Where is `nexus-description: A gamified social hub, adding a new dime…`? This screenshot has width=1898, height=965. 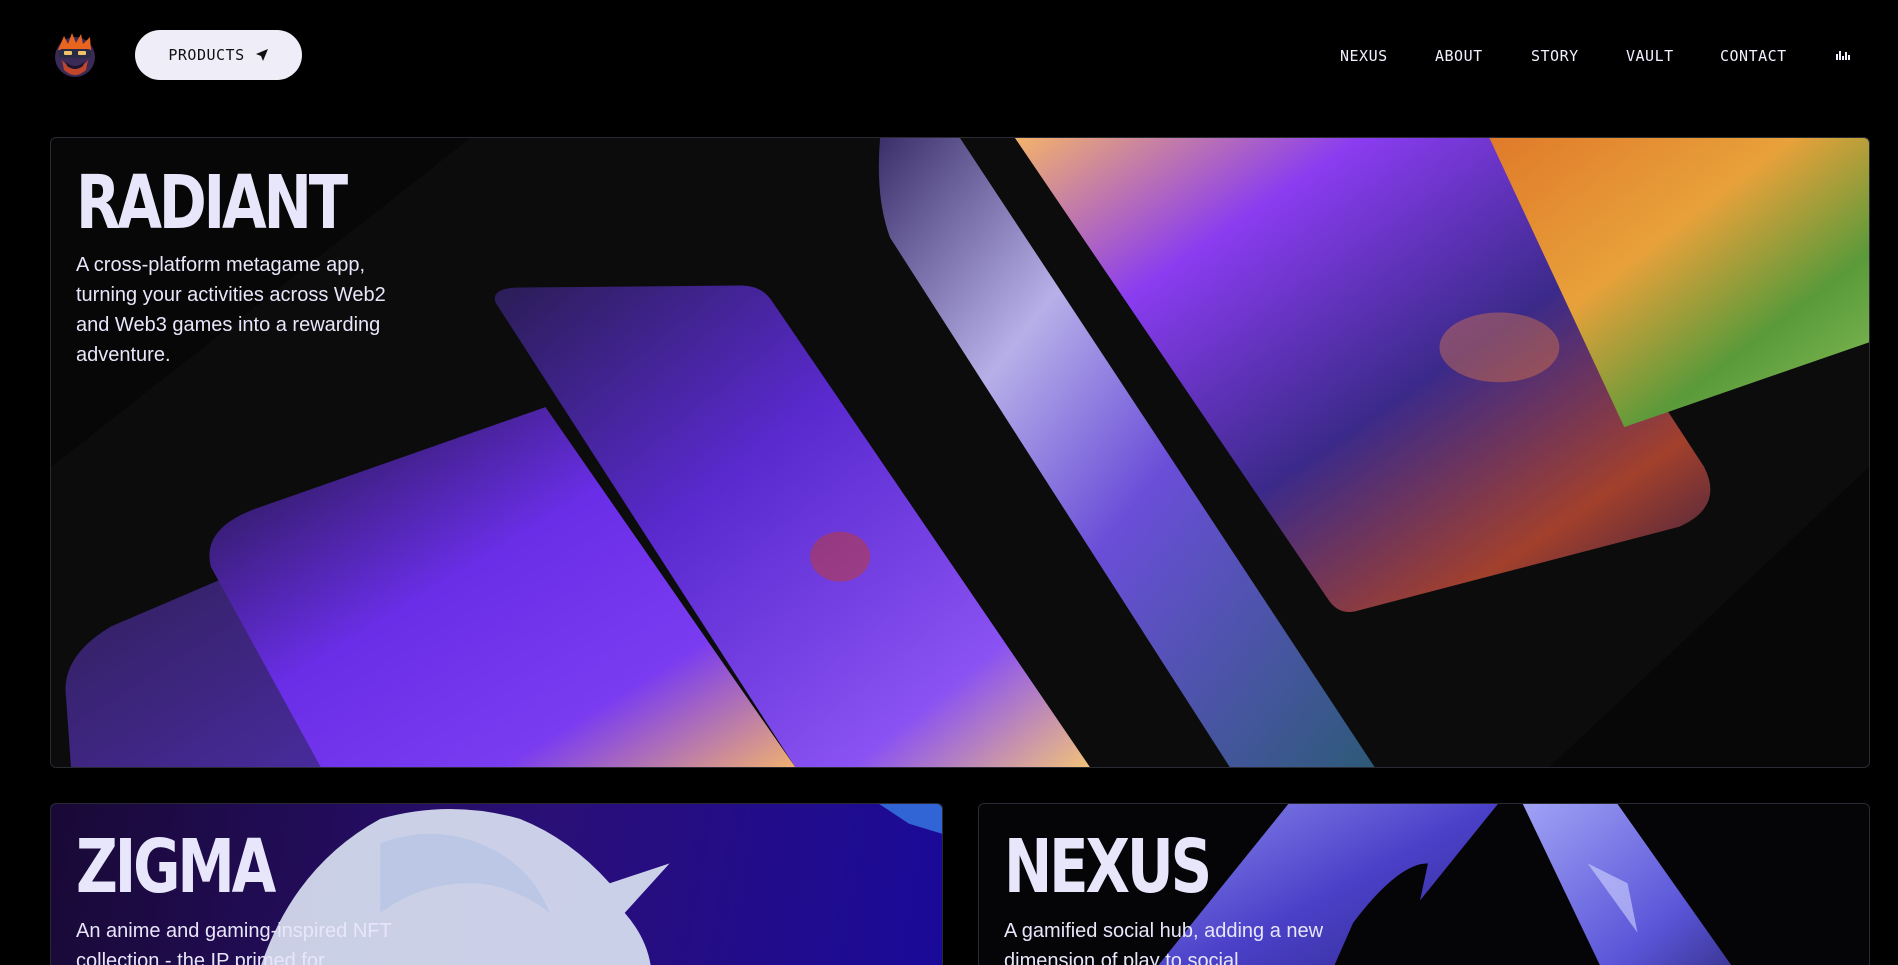 nexus-description: A gamified social hub, adding a new dime… is located at coordinates (1164, 942).